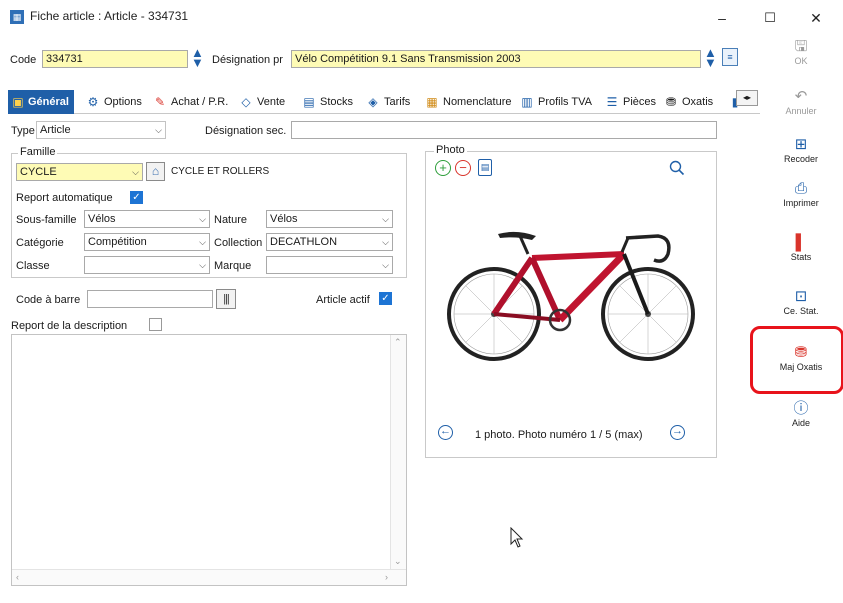 This screenshot has height=603, width=843. Describe the element at coordinates (18, 102) in the screenshot. I see `general-icon: ▣` at that location.